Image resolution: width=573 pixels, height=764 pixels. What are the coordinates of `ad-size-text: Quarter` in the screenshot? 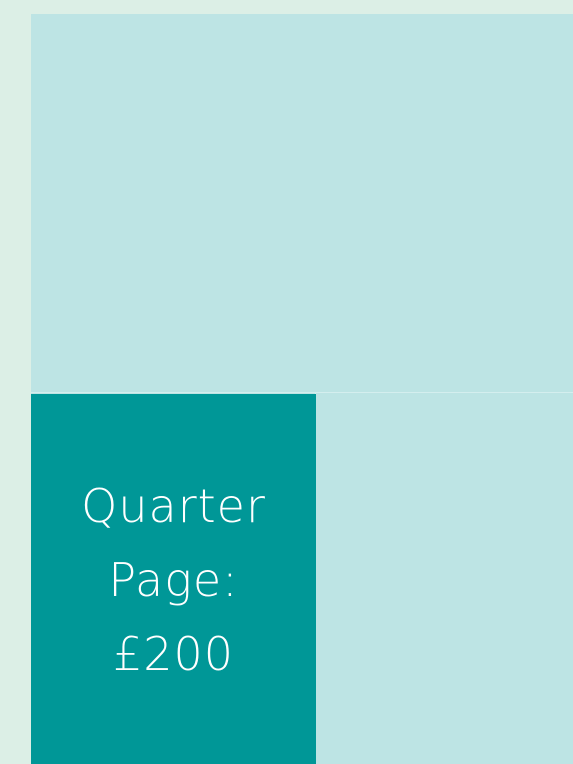 It's located at (173, 506).